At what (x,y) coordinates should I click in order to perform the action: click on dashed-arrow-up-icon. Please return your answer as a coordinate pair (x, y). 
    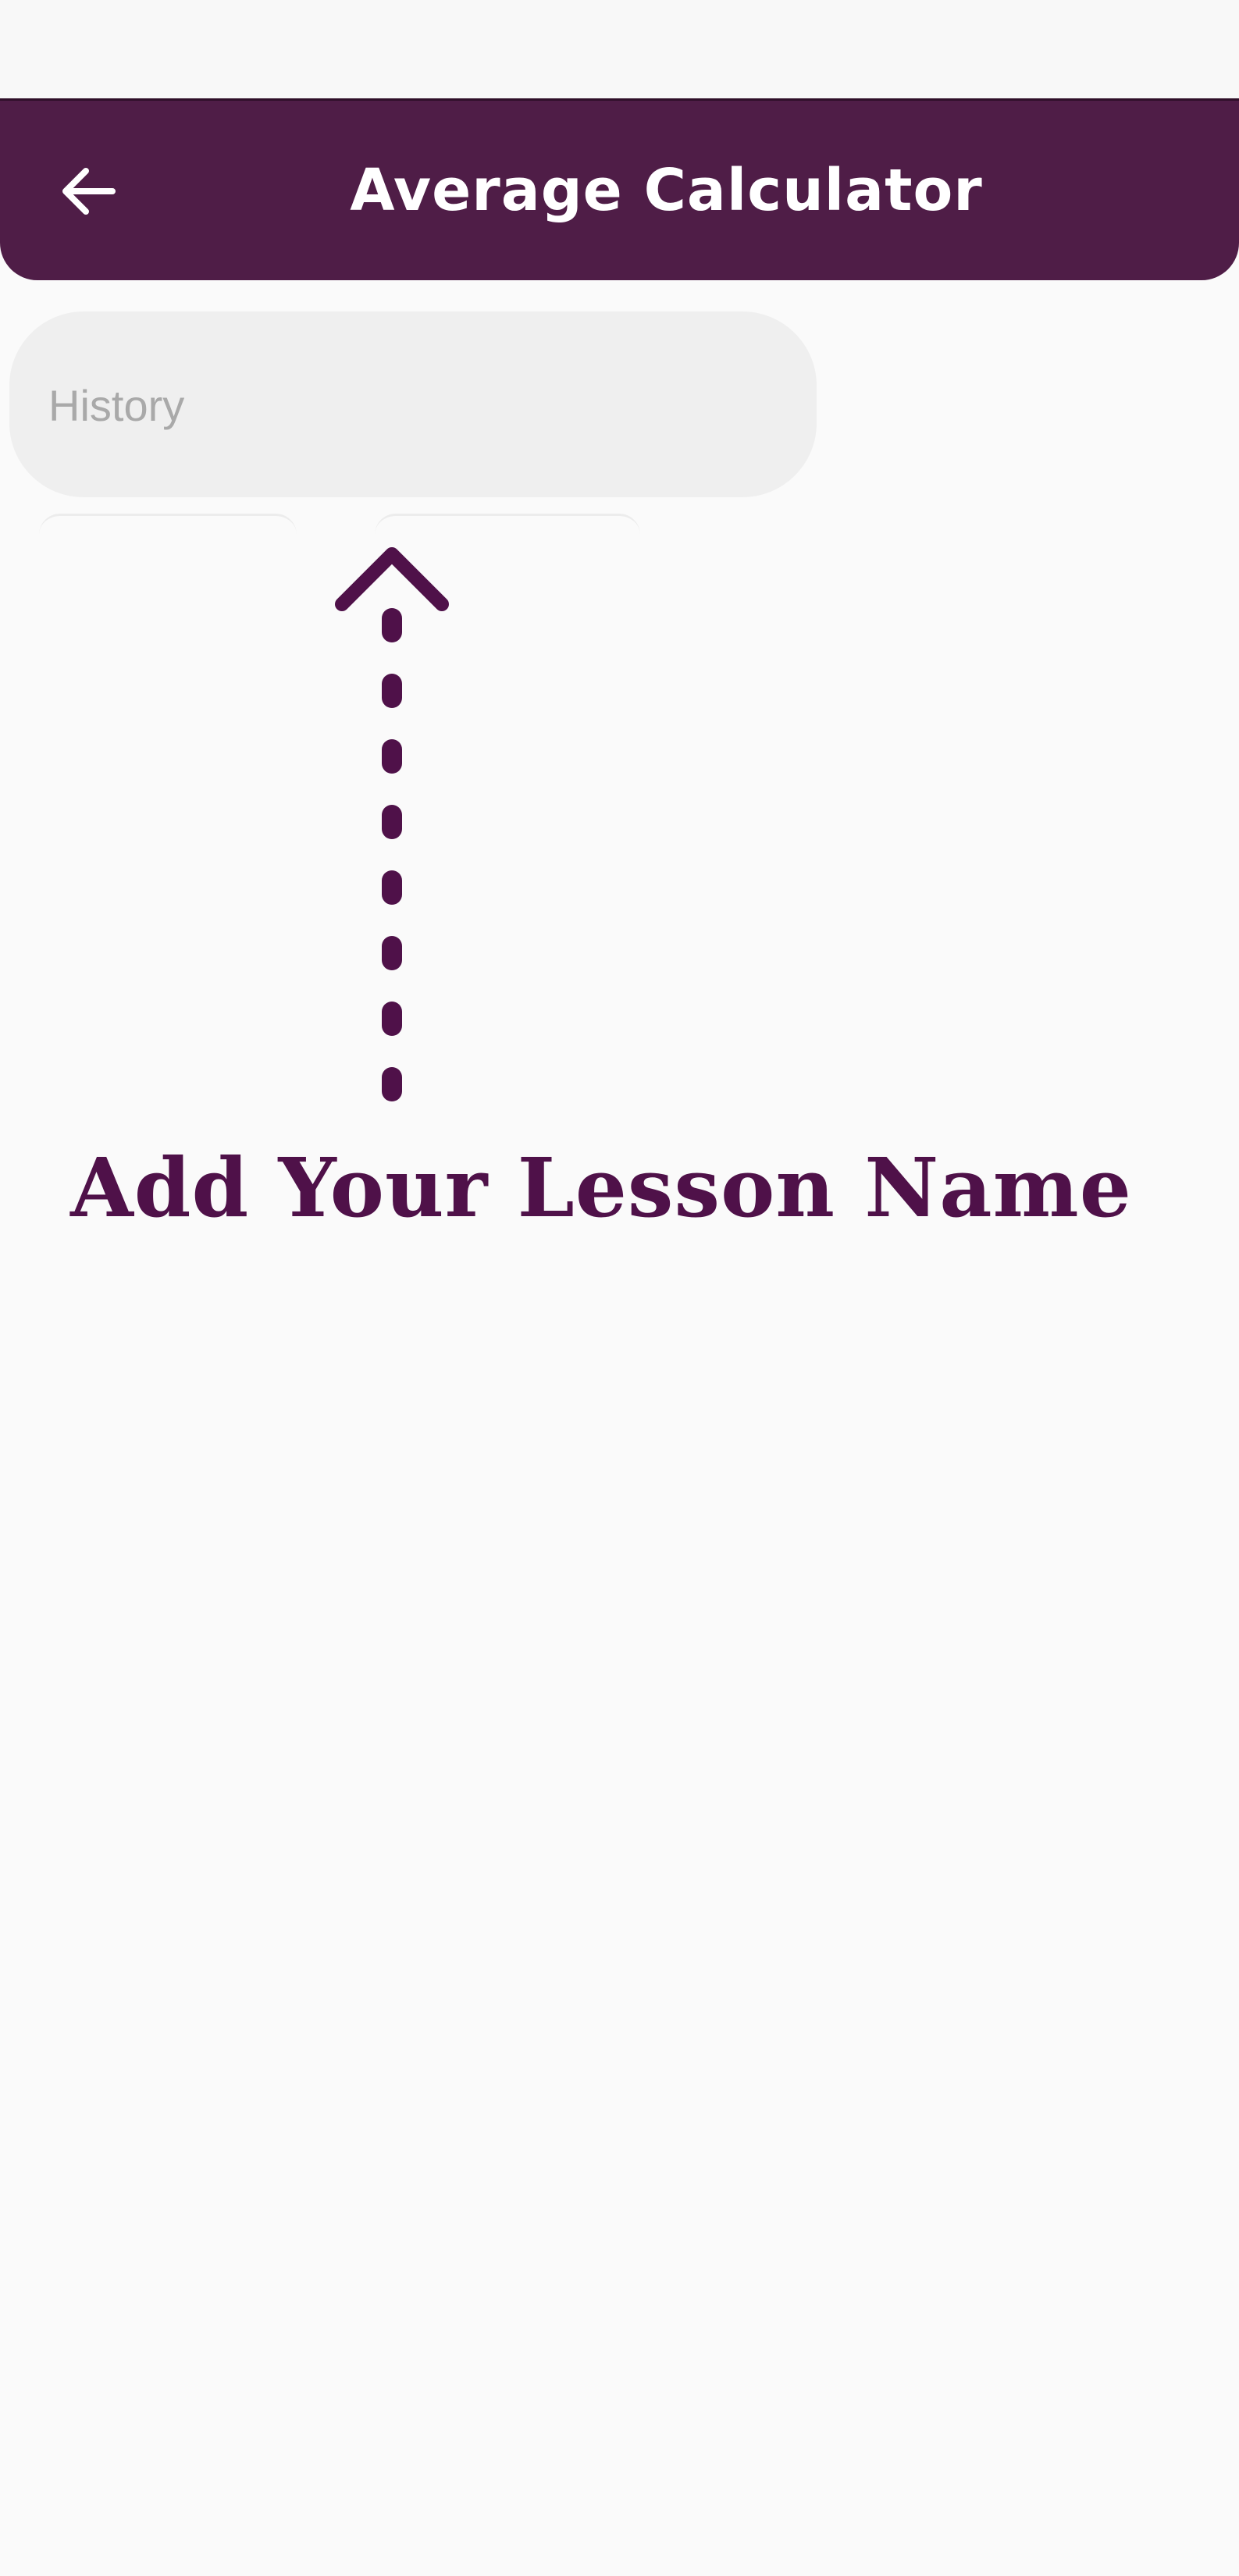
    Looking at the image, I should click on (392, 848).